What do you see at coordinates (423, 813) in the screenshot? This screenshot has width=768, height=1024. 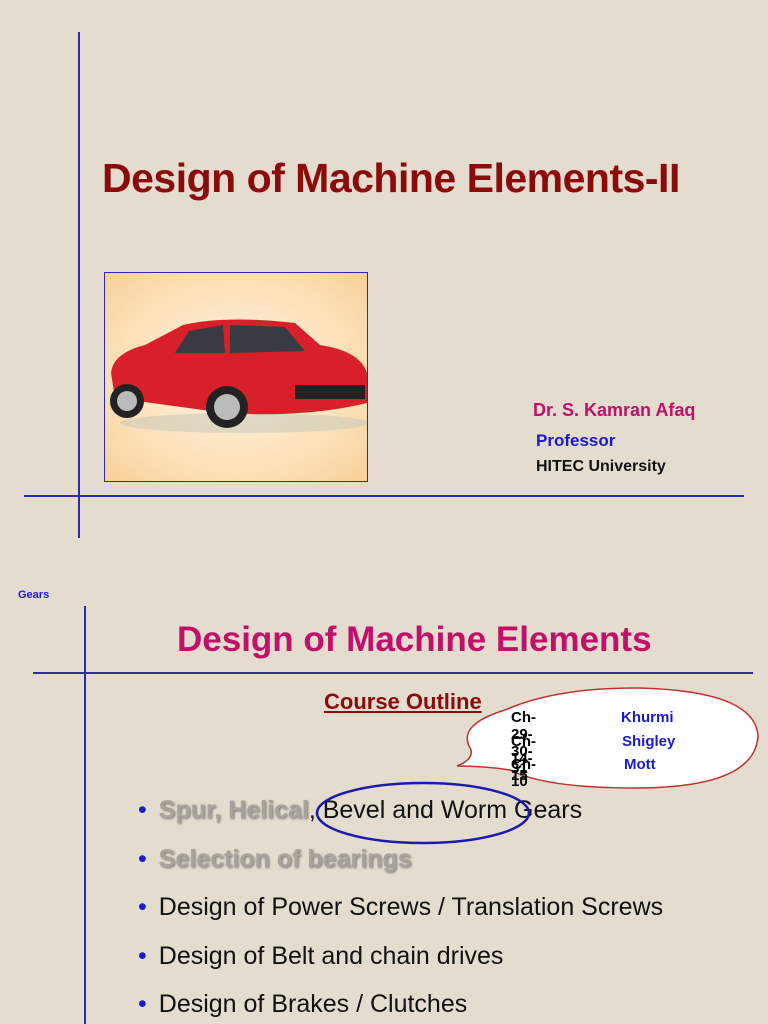 I see `highlight-ellipse` at bounding box center [423, 813].